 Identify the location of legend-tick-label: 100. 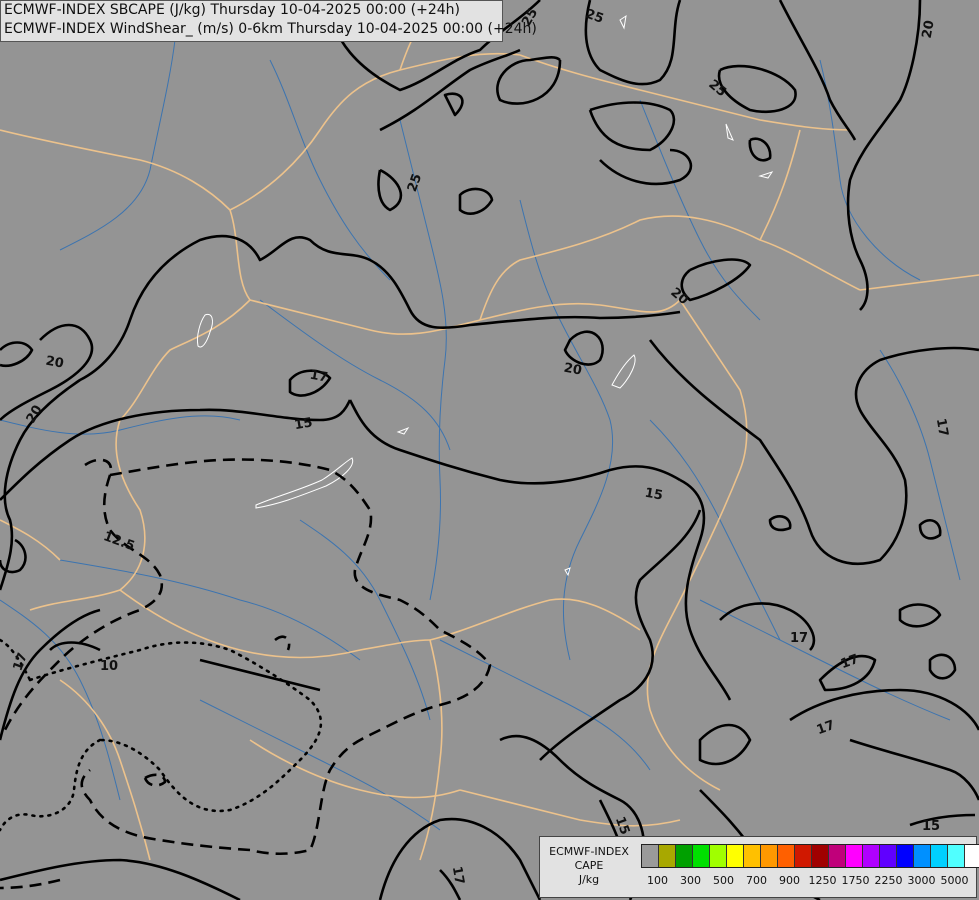
(657, 880).